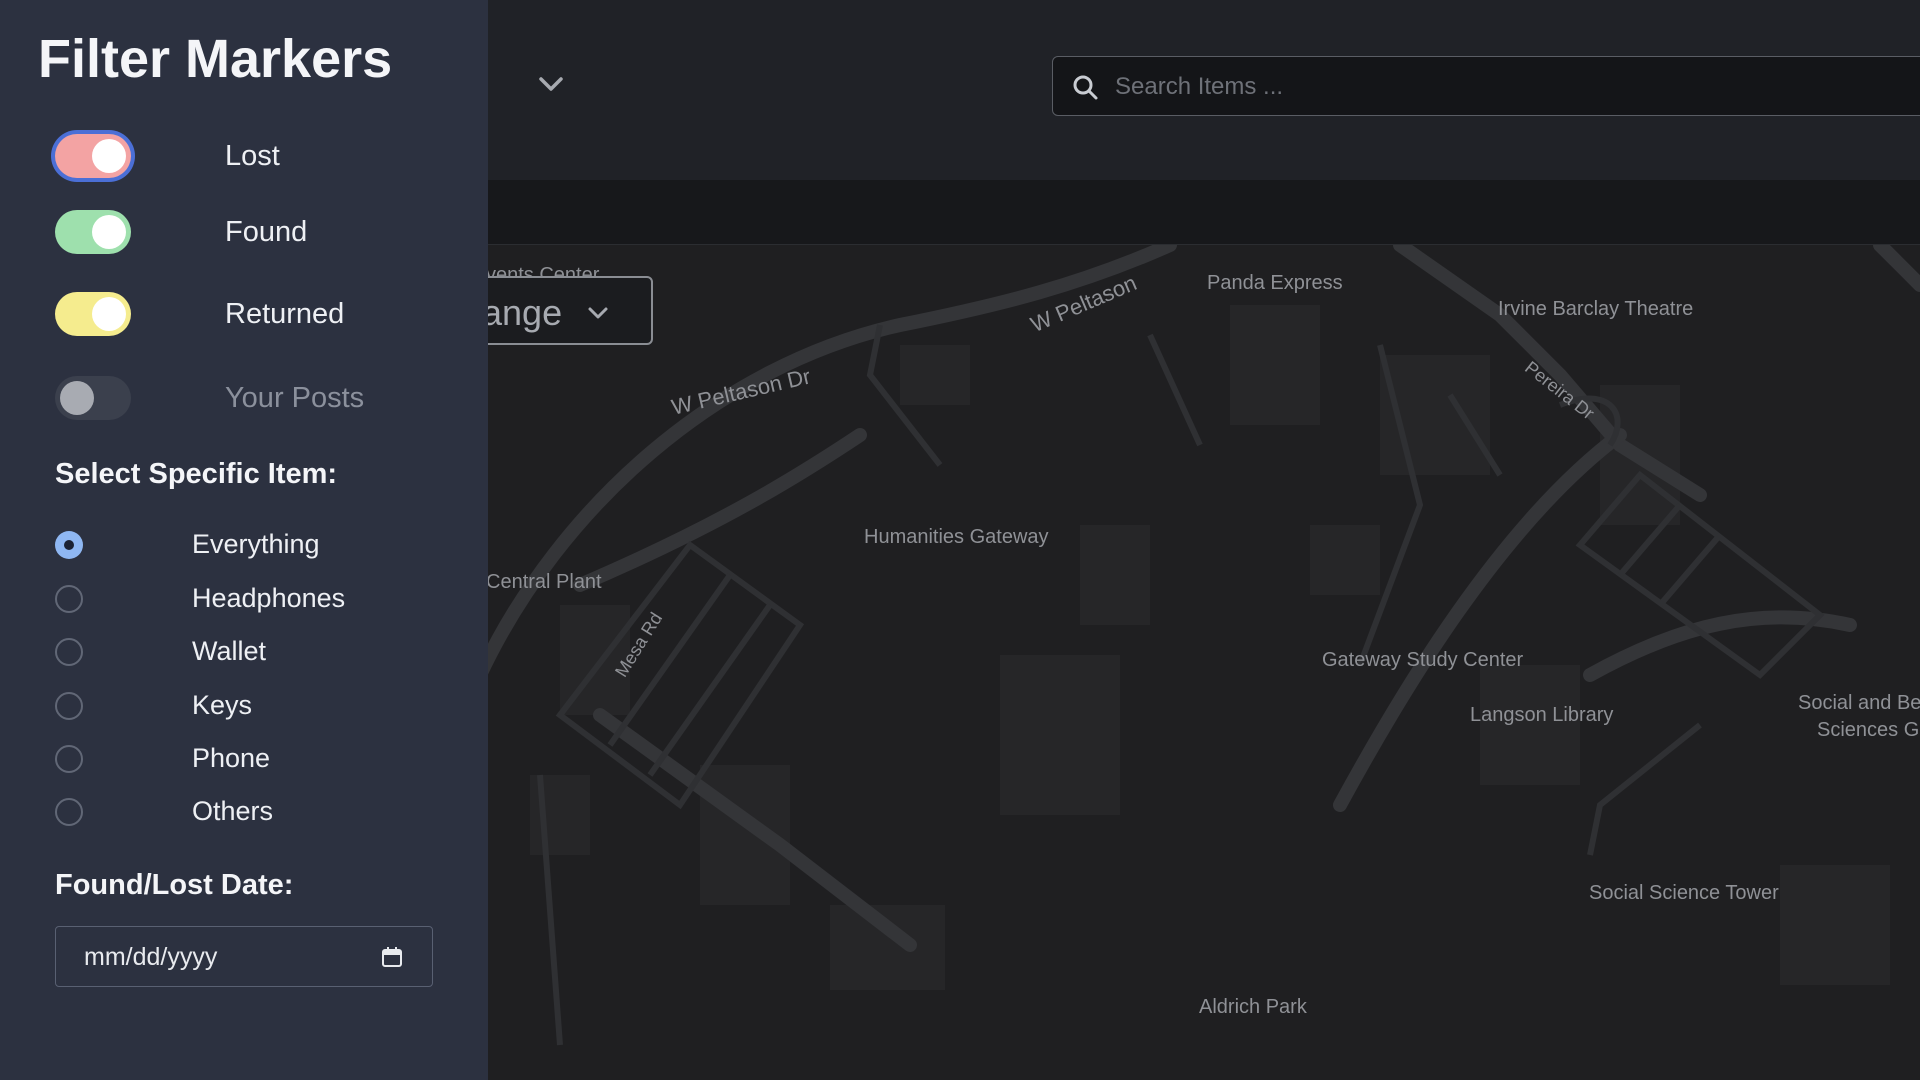 The height and width of the screenshot is (1080, 1920). Describe the element at coordinates (1684, 893) in the screenshot. I see `map-label: Social Science Tower` at that location.